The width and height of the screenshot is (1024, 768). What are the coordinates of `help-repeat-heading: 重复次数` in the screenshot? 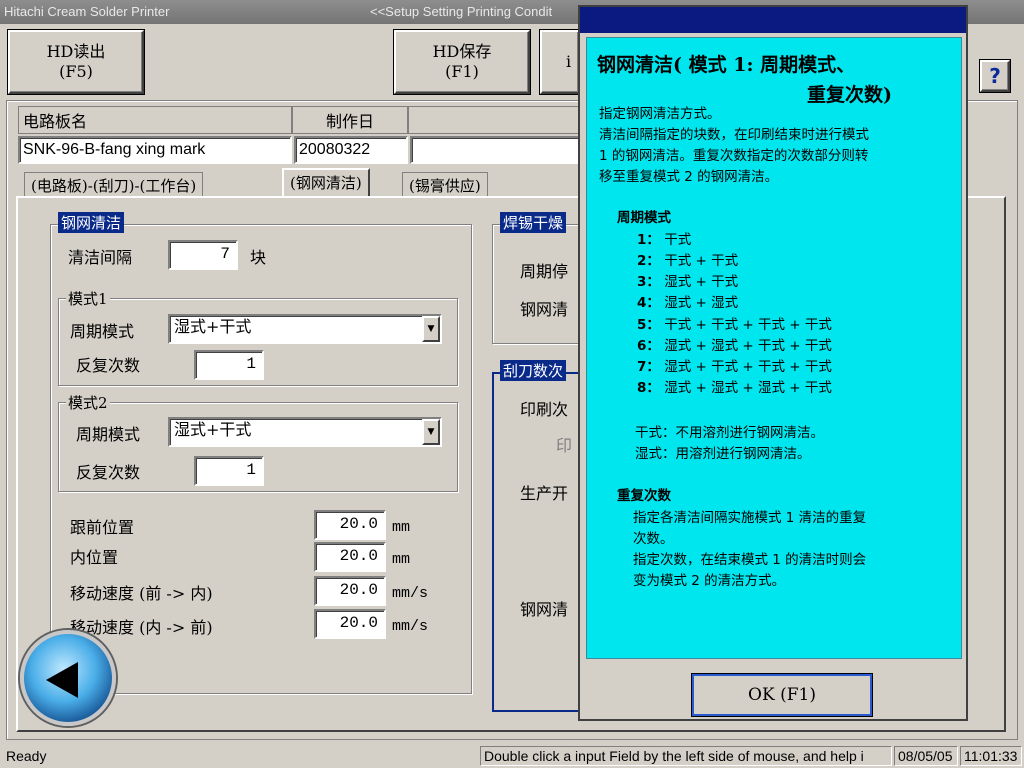 It's located at (644, 496).